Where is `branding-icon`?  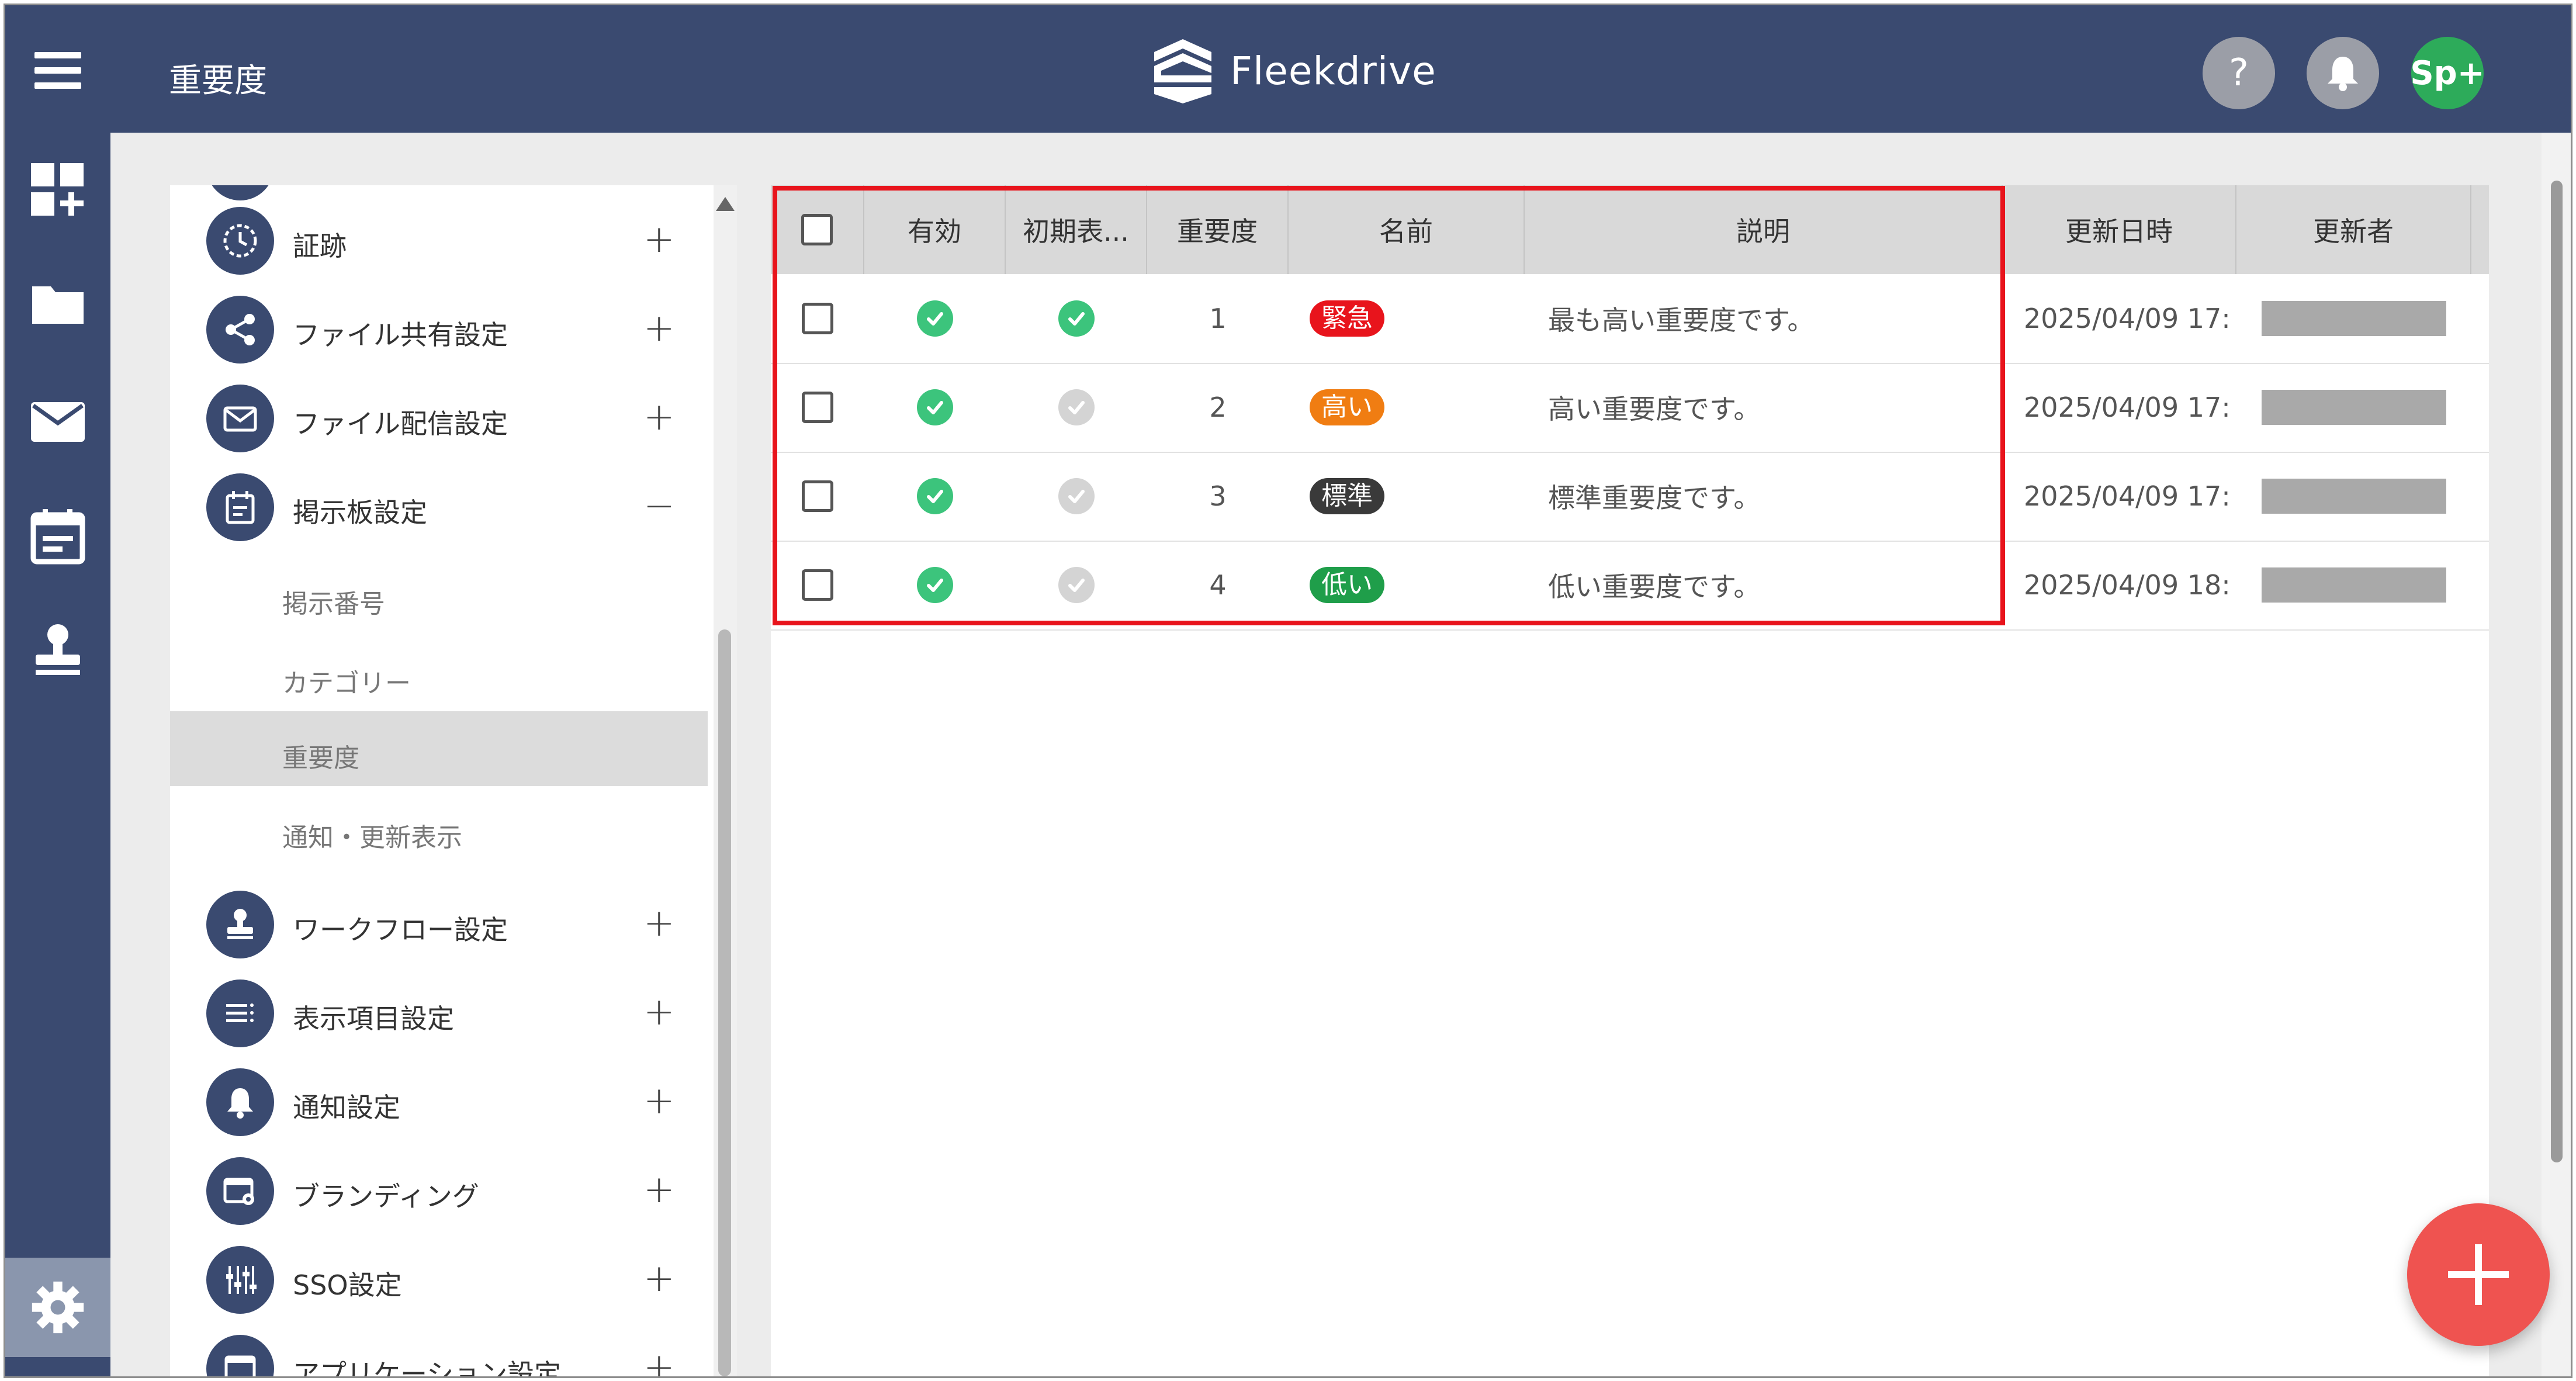
branding-icon is located at coordinates (240, 1191).